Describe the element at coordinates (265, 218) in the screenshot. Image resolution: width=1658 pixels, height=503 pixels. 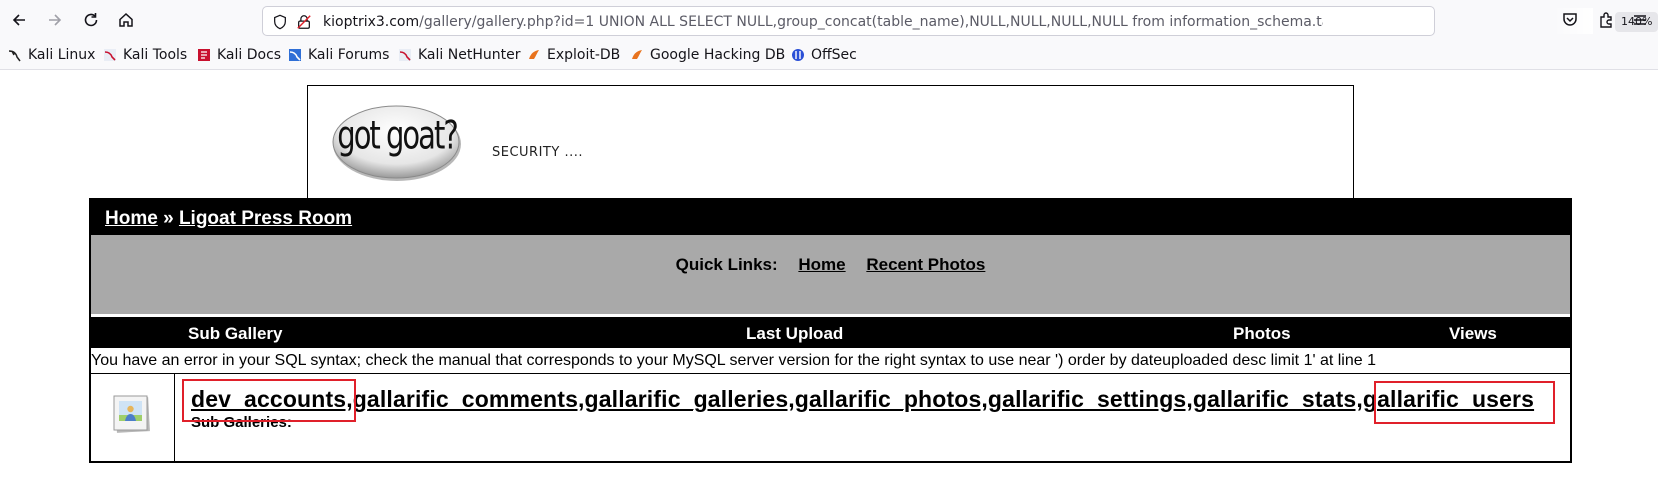
I see `breadcrumb-current-link: Ligoat Press Room` at that location.